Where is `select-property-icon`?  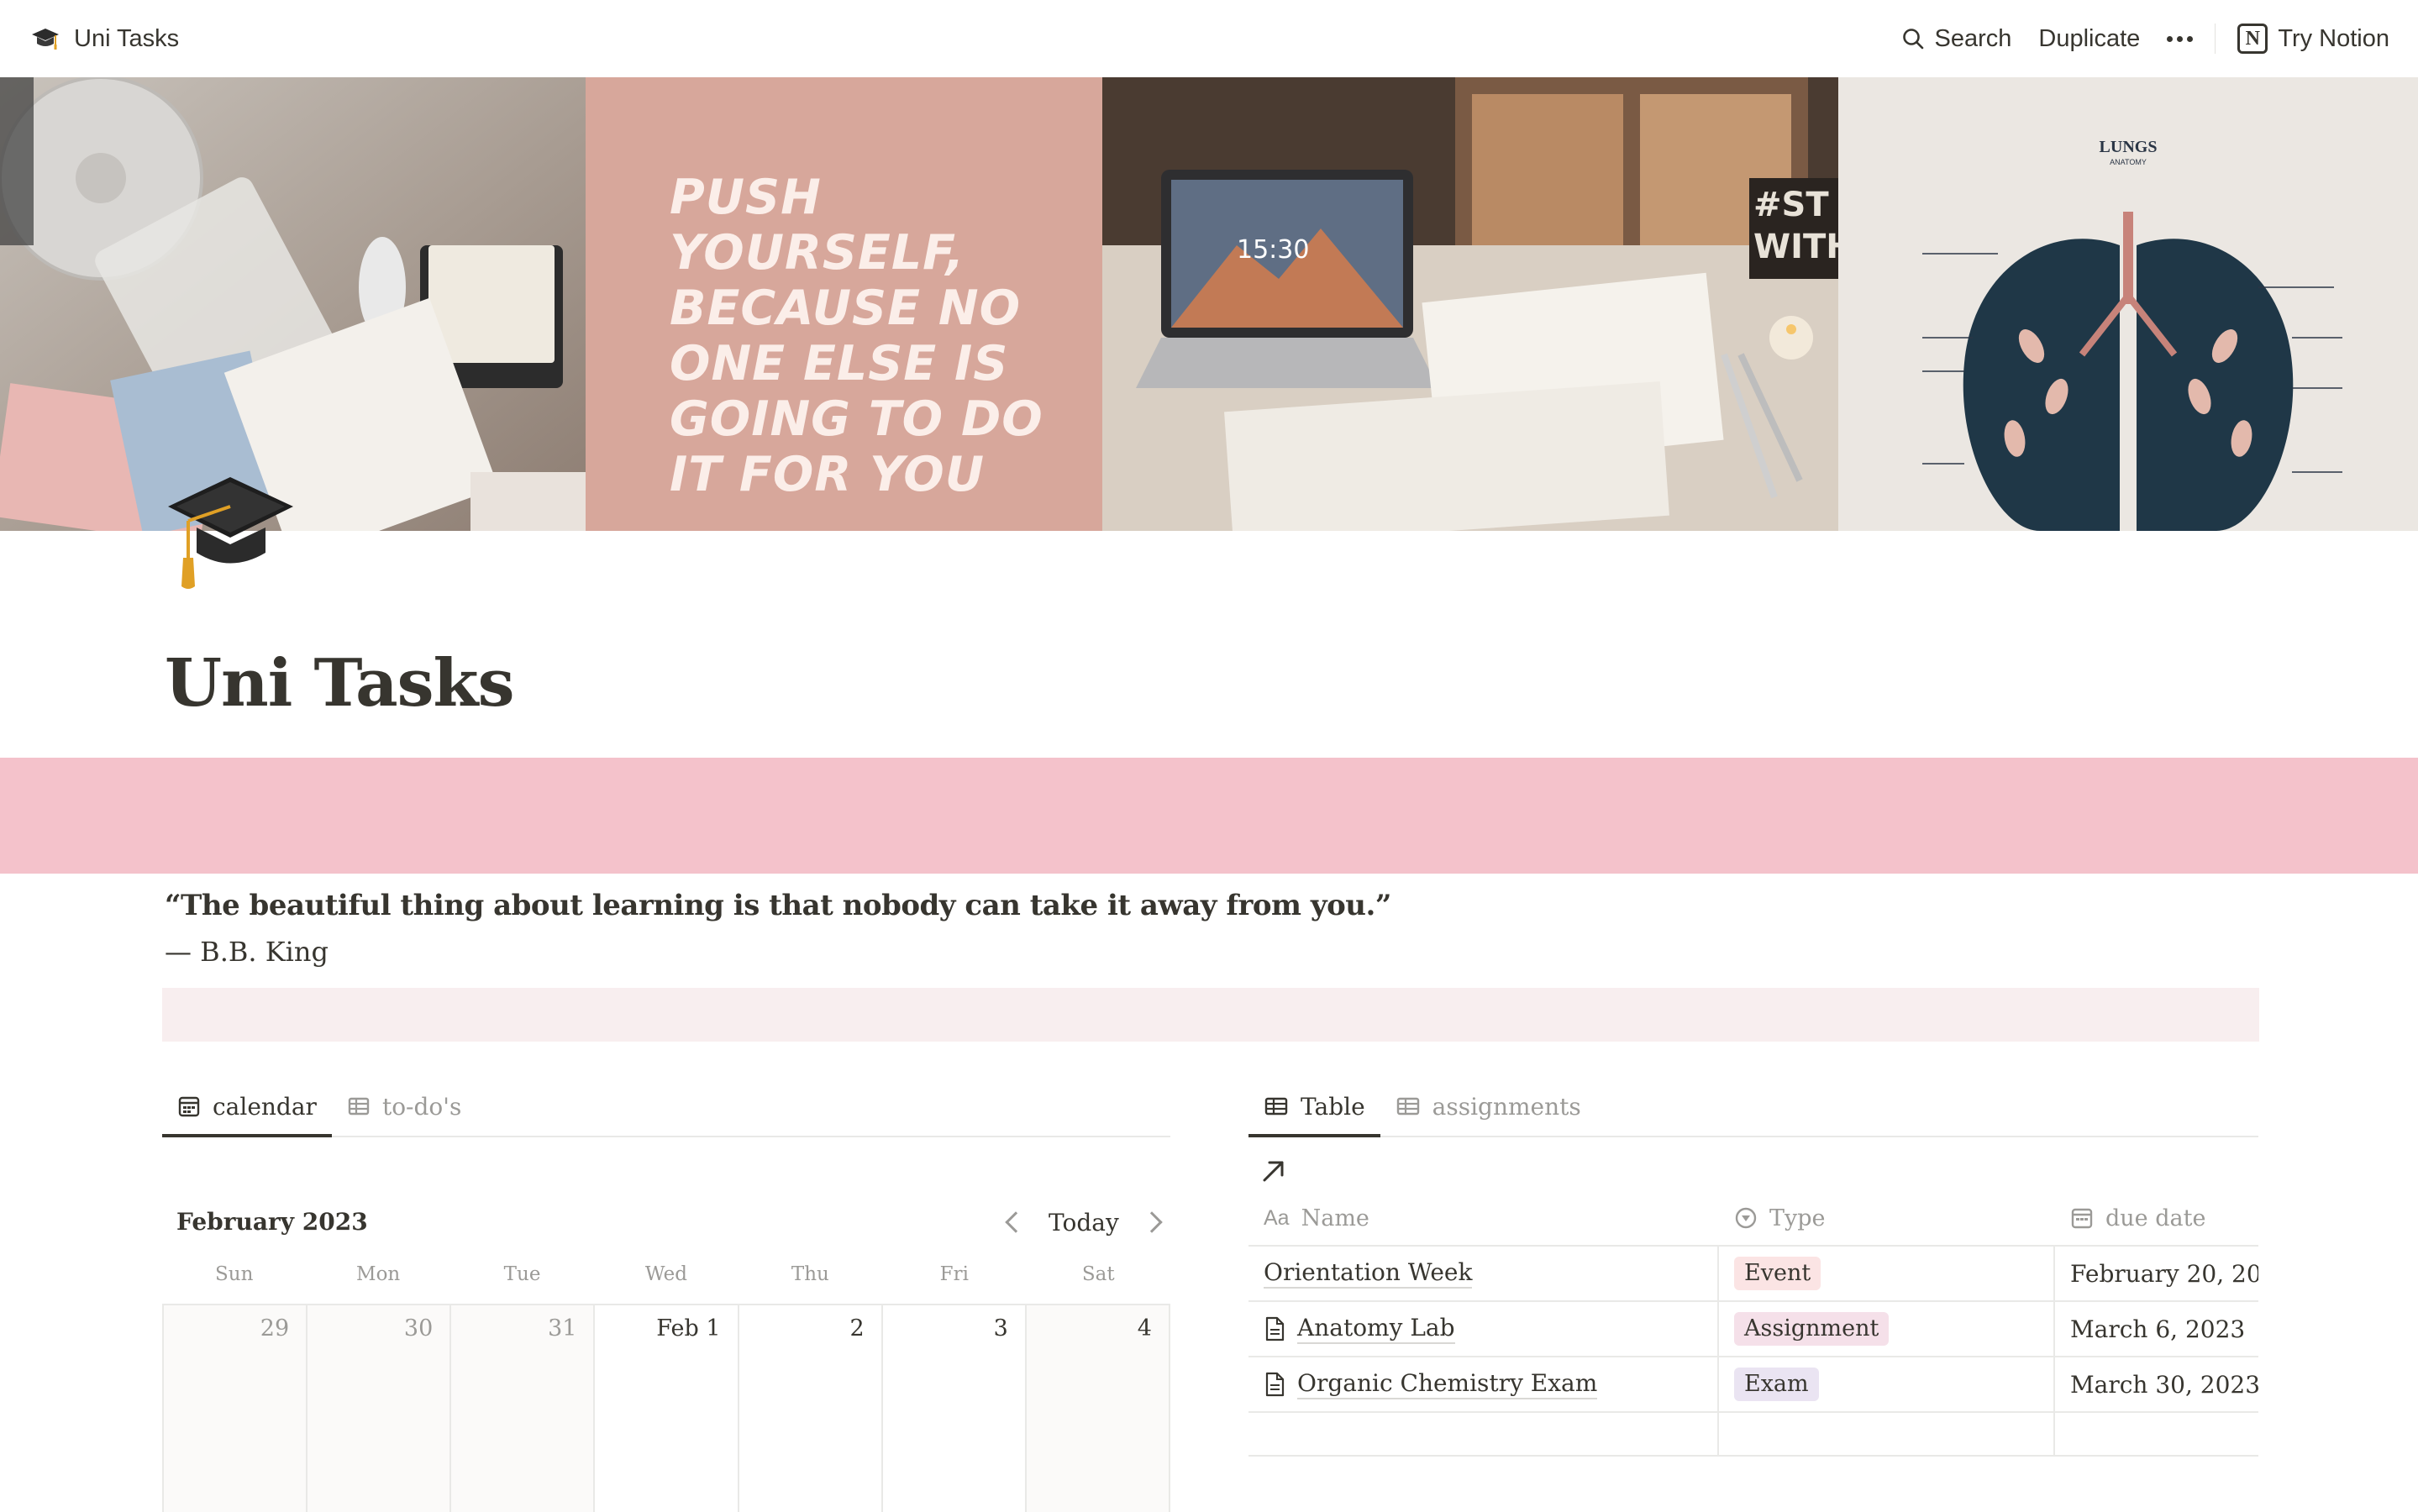 select-property-icon is located at coordinates (1746, 1218).